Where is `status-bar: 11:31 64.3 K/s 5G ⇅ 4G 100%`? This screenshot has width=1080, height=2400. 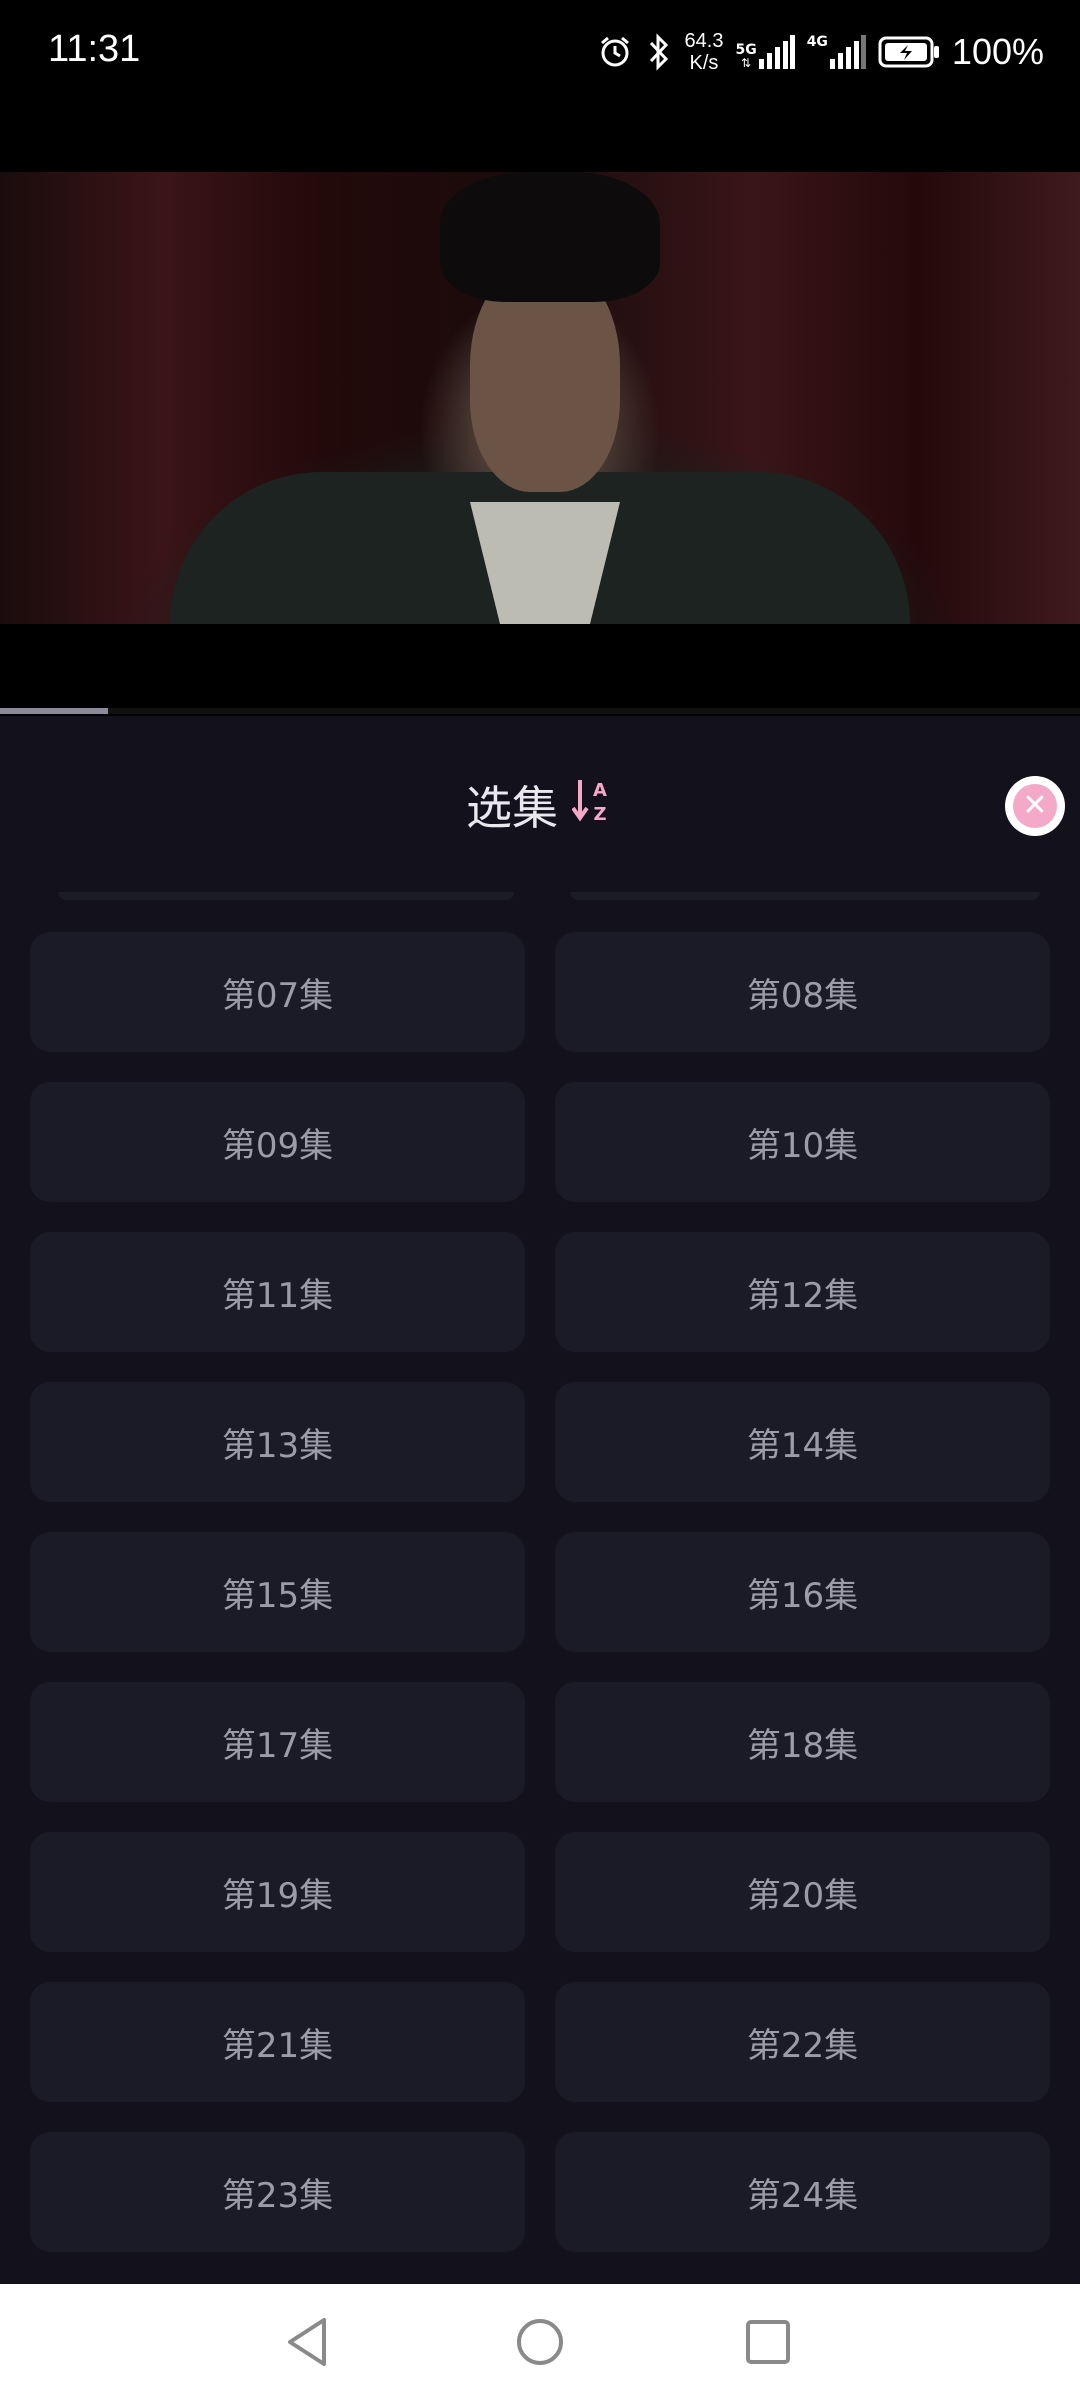 status-bar: 11:31 64.3 K/s 5G ⇅ 4G 100% is located at coordinates (540, 55).